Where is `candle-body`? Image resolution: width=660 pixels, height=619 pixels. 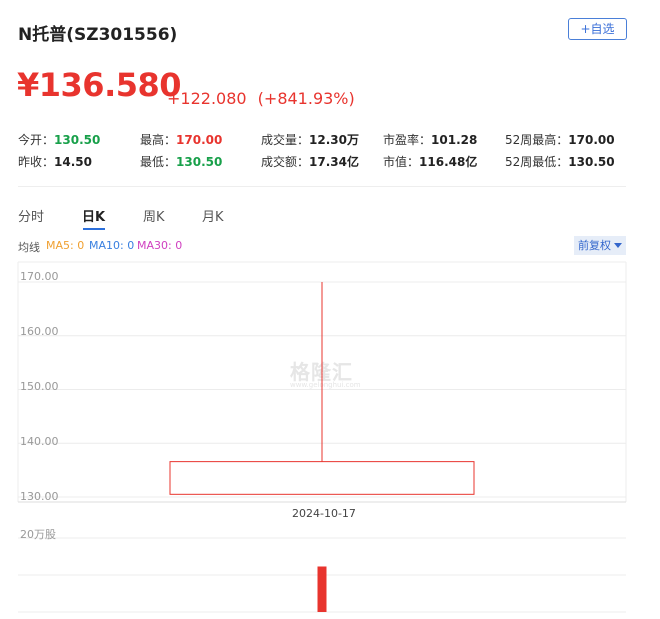
candle-body is located at coordinates (322, 478).